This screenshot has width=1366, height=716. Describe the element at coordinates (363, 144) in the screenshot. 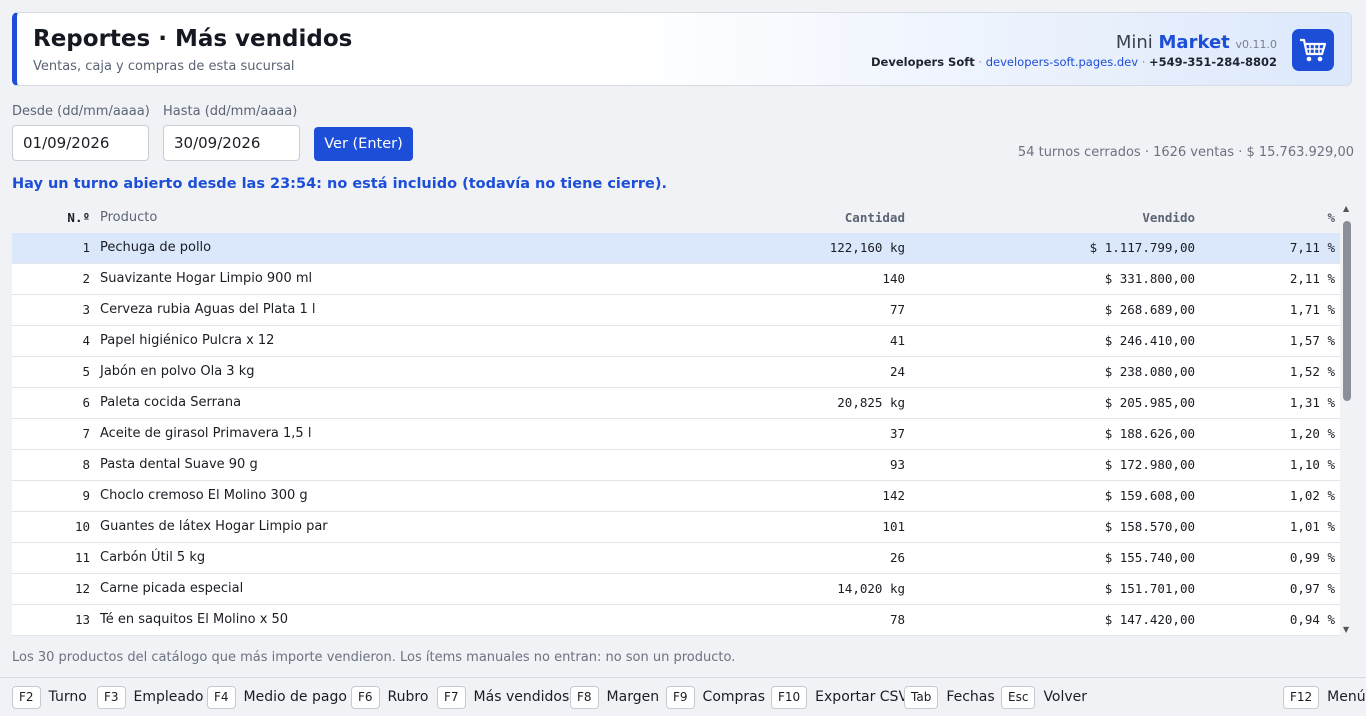

I see `view-button: Ver (Enter)` at that location.